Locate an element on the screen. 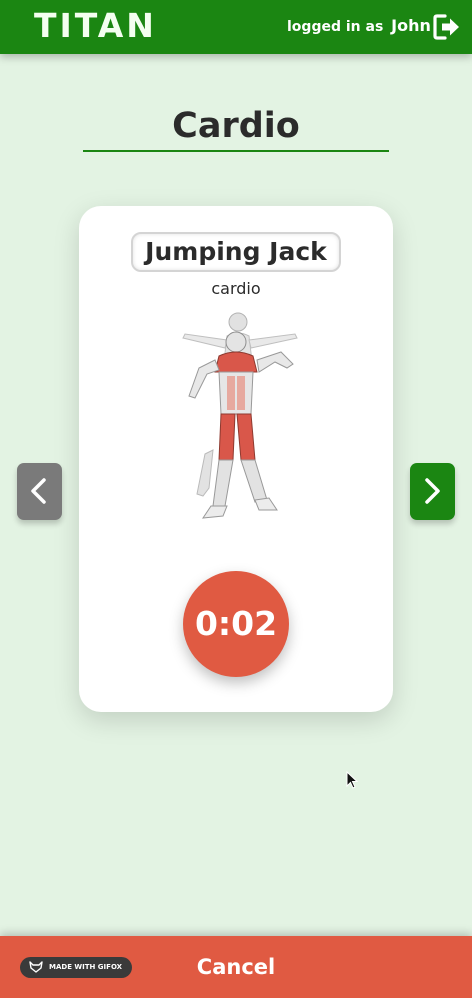 This screenshot has height=998, width=472. watermark-text: MADE WITH GIFOX is located at coordinates (86, 967).